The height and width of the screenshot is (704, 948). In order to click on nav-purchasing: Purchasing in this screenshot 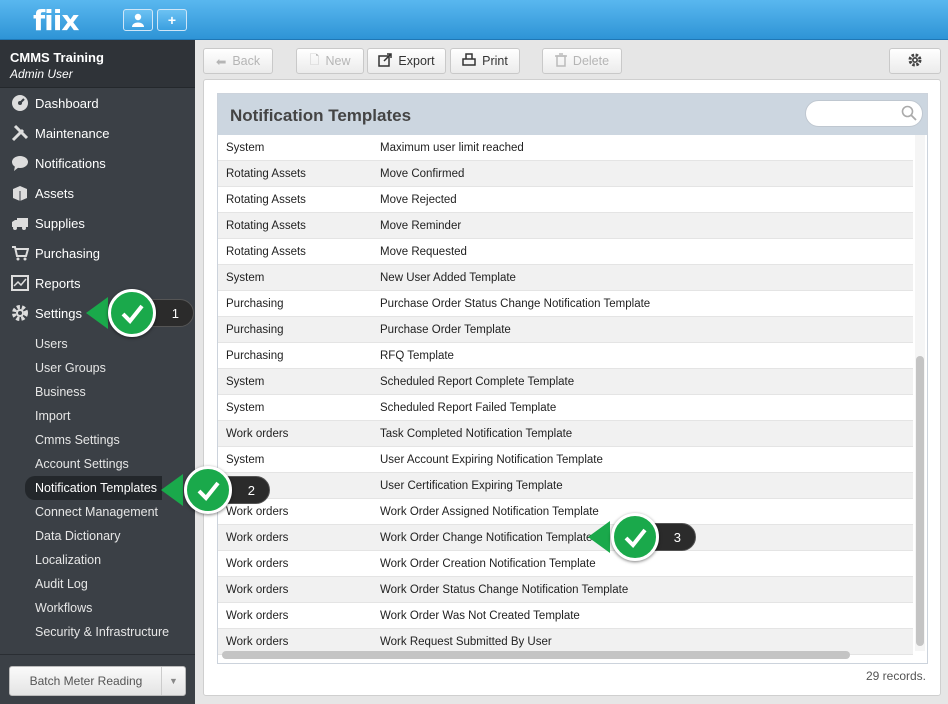, I will do `click(97, 253)`.